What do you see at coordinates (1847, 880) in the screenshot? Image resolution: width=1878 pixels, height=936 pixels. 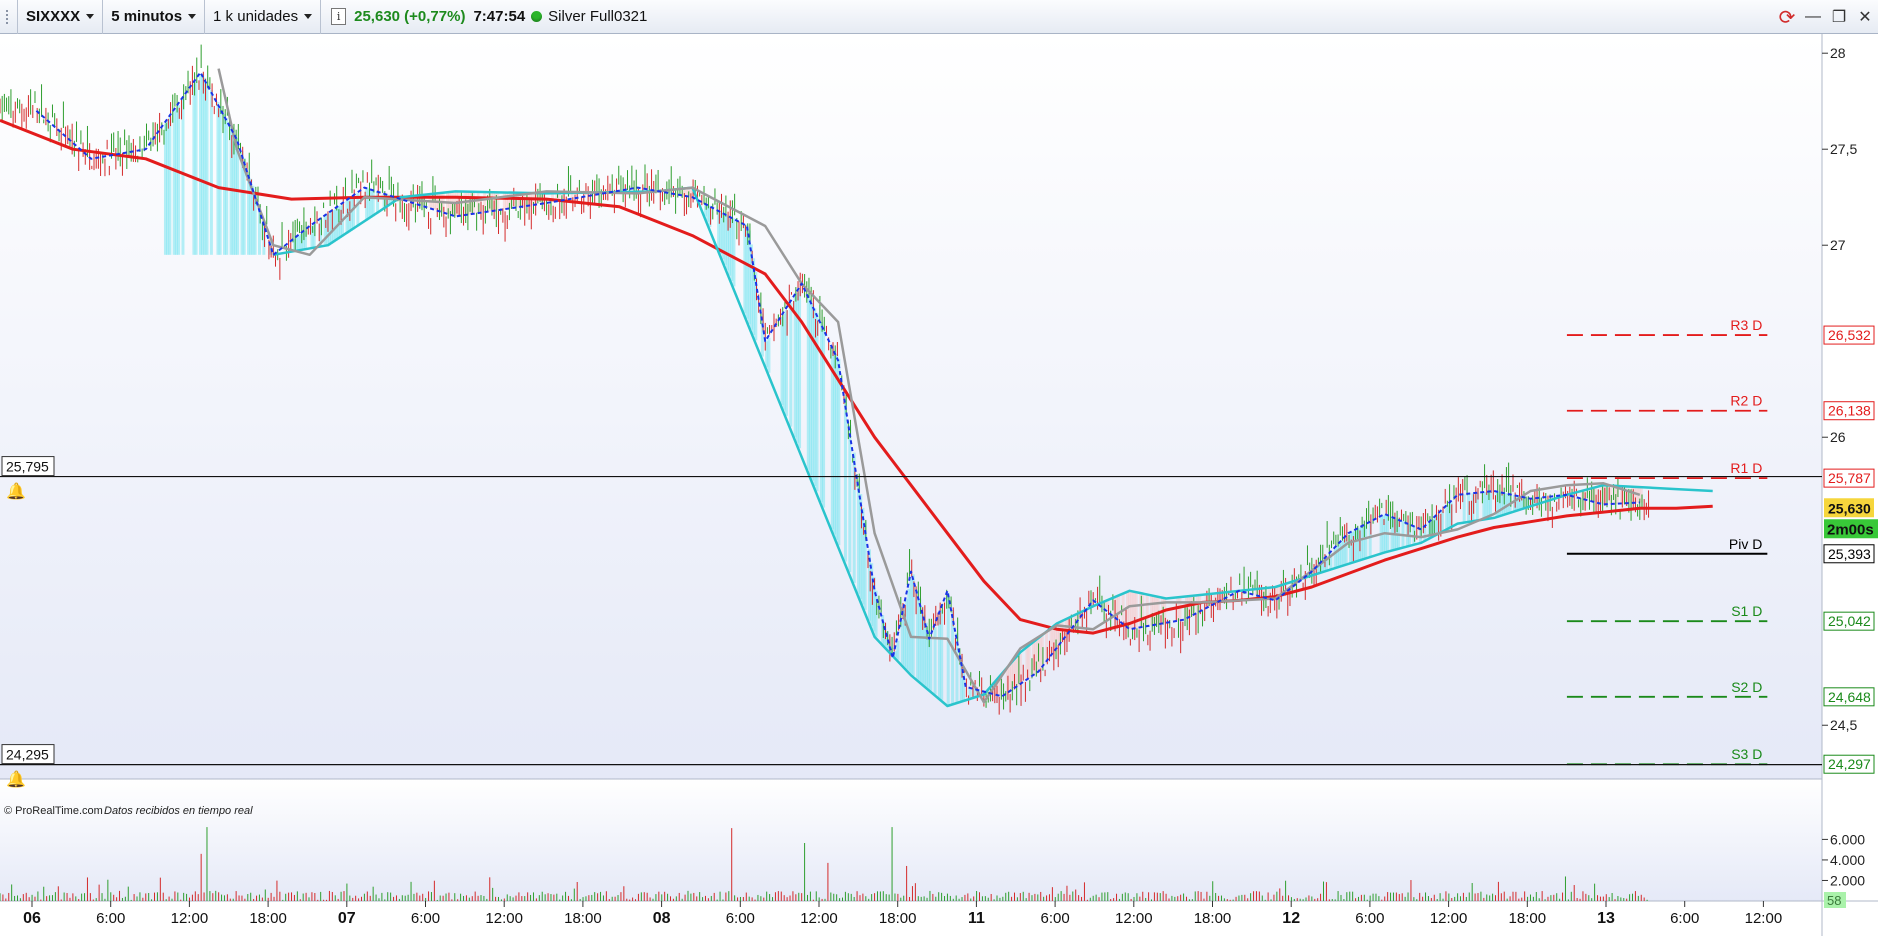 I see `volume-tick-label: 2.000` at bounding box center [1847, 880].